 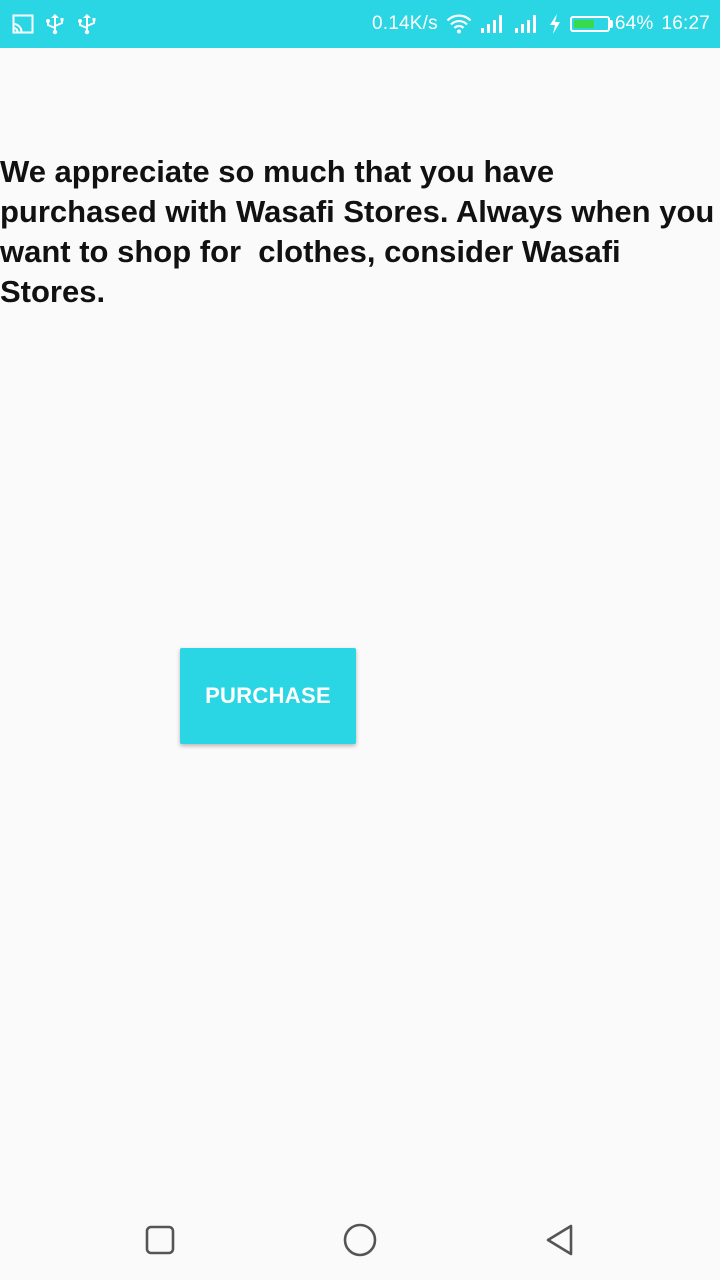 I want to click on back-icon, so click(x=559, y=1240).